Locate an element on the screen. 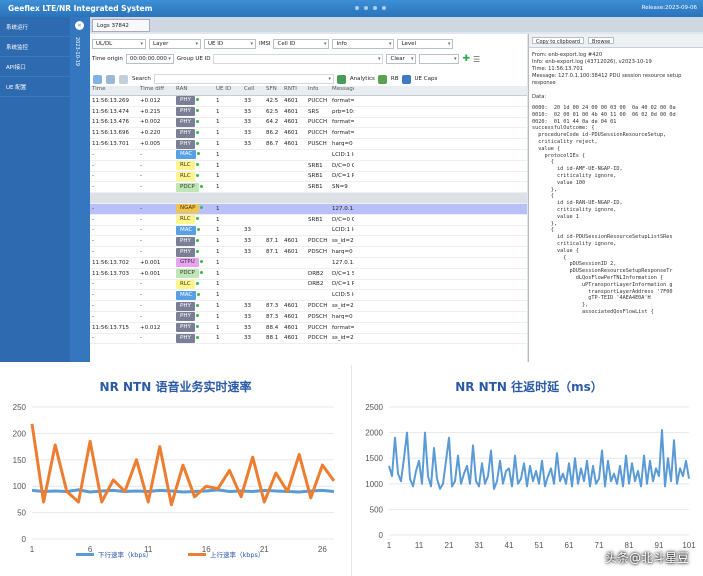 The image size is (703, 576). dir-select: UL/DL is located at coordinates (119, 44).